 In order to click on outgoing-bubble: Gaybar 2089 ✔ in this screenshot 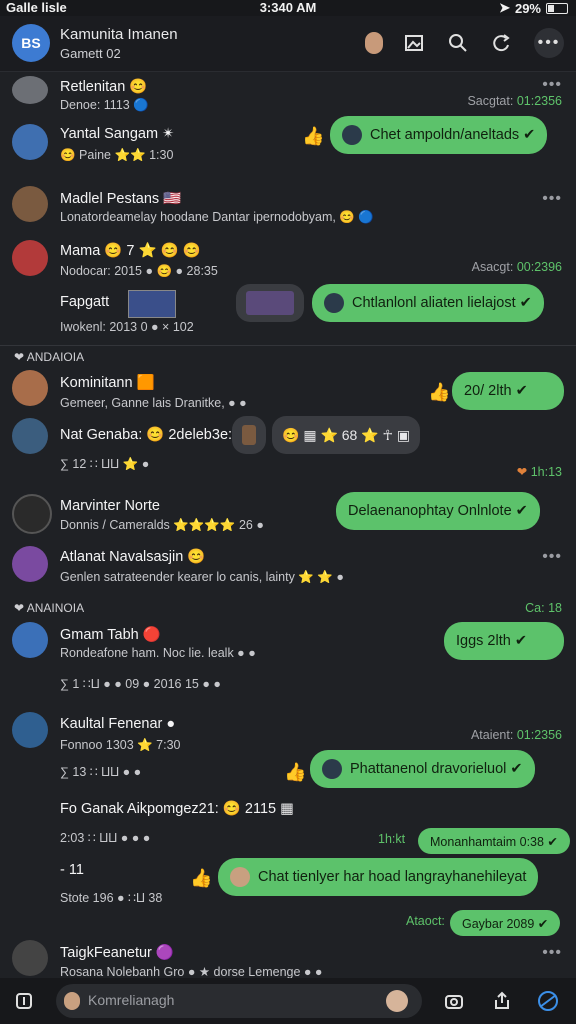, I will do `click(505, 923)`.